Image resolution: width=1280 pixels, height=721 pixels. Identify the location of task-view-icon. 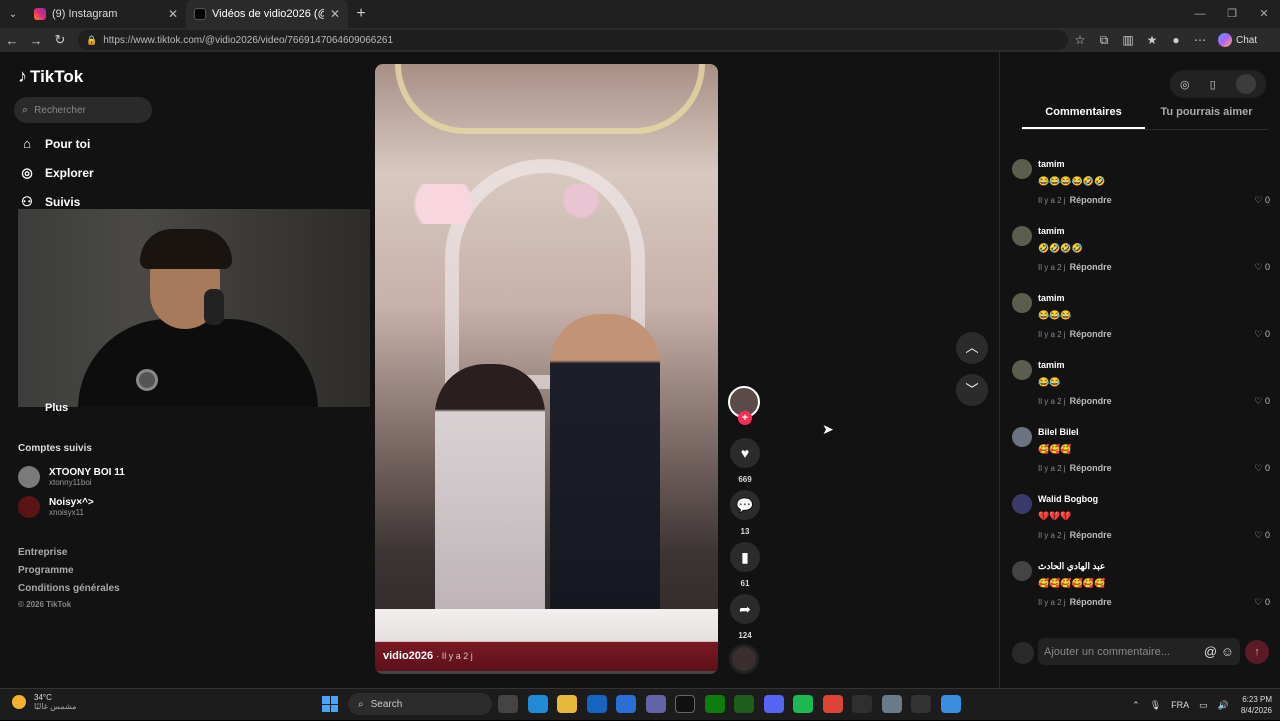
(508, 704).